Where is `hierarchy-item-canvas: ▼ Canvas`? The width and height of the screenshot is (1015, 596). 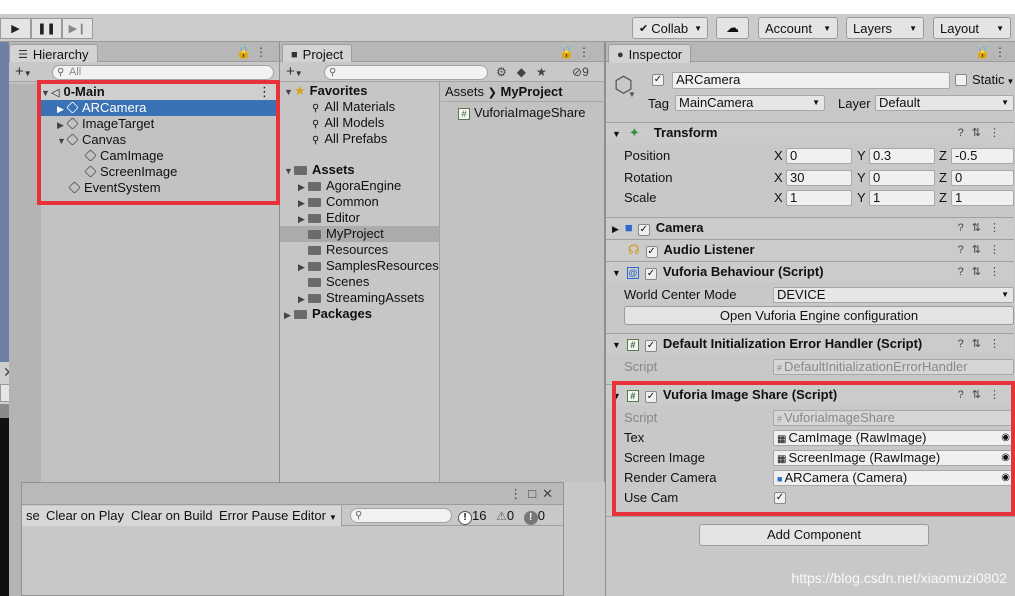
hierarchy-item-canvas: ▼ Canvas is located at coordinates (83, 140).